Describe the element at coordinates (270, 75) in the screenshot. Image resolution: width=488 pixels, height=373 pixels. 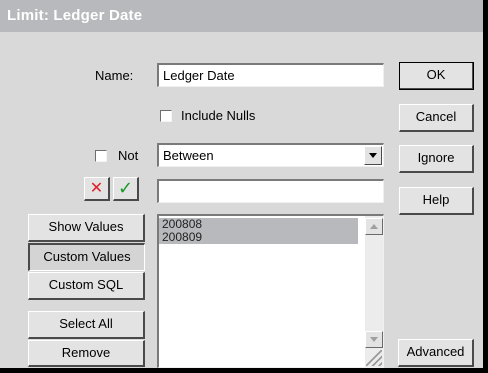
I see `name-field: Ledger Date` at that location.